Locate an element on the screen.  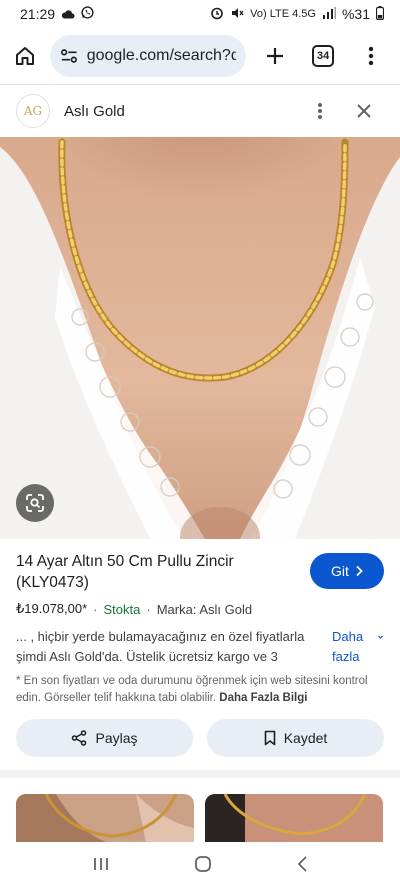
stock-status: Stokta is located at coordinates (122, 609).